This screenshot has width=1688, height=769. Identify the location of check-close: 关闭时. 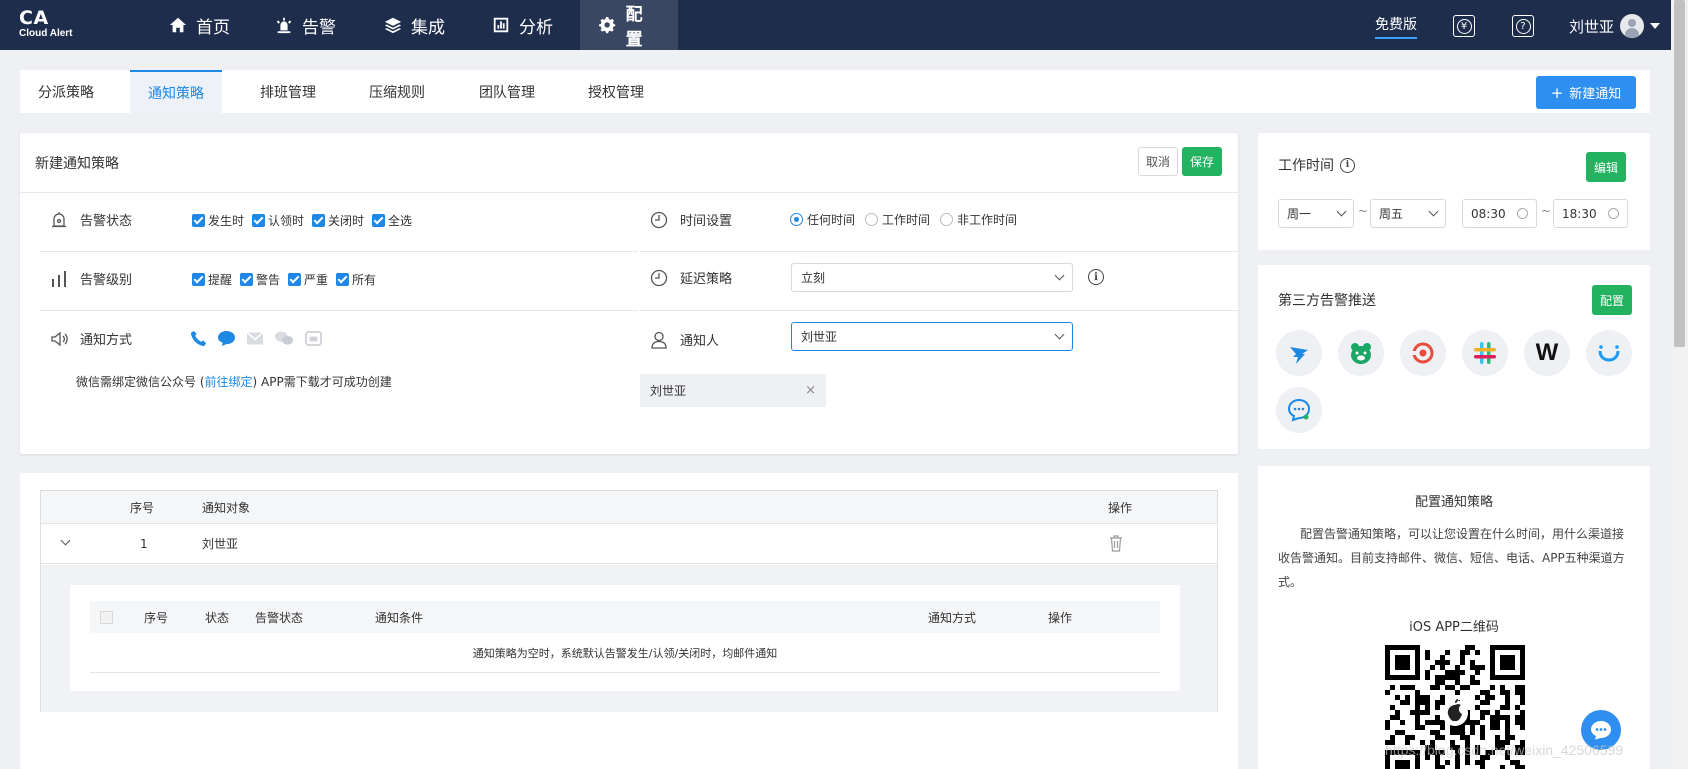
(338, 220).